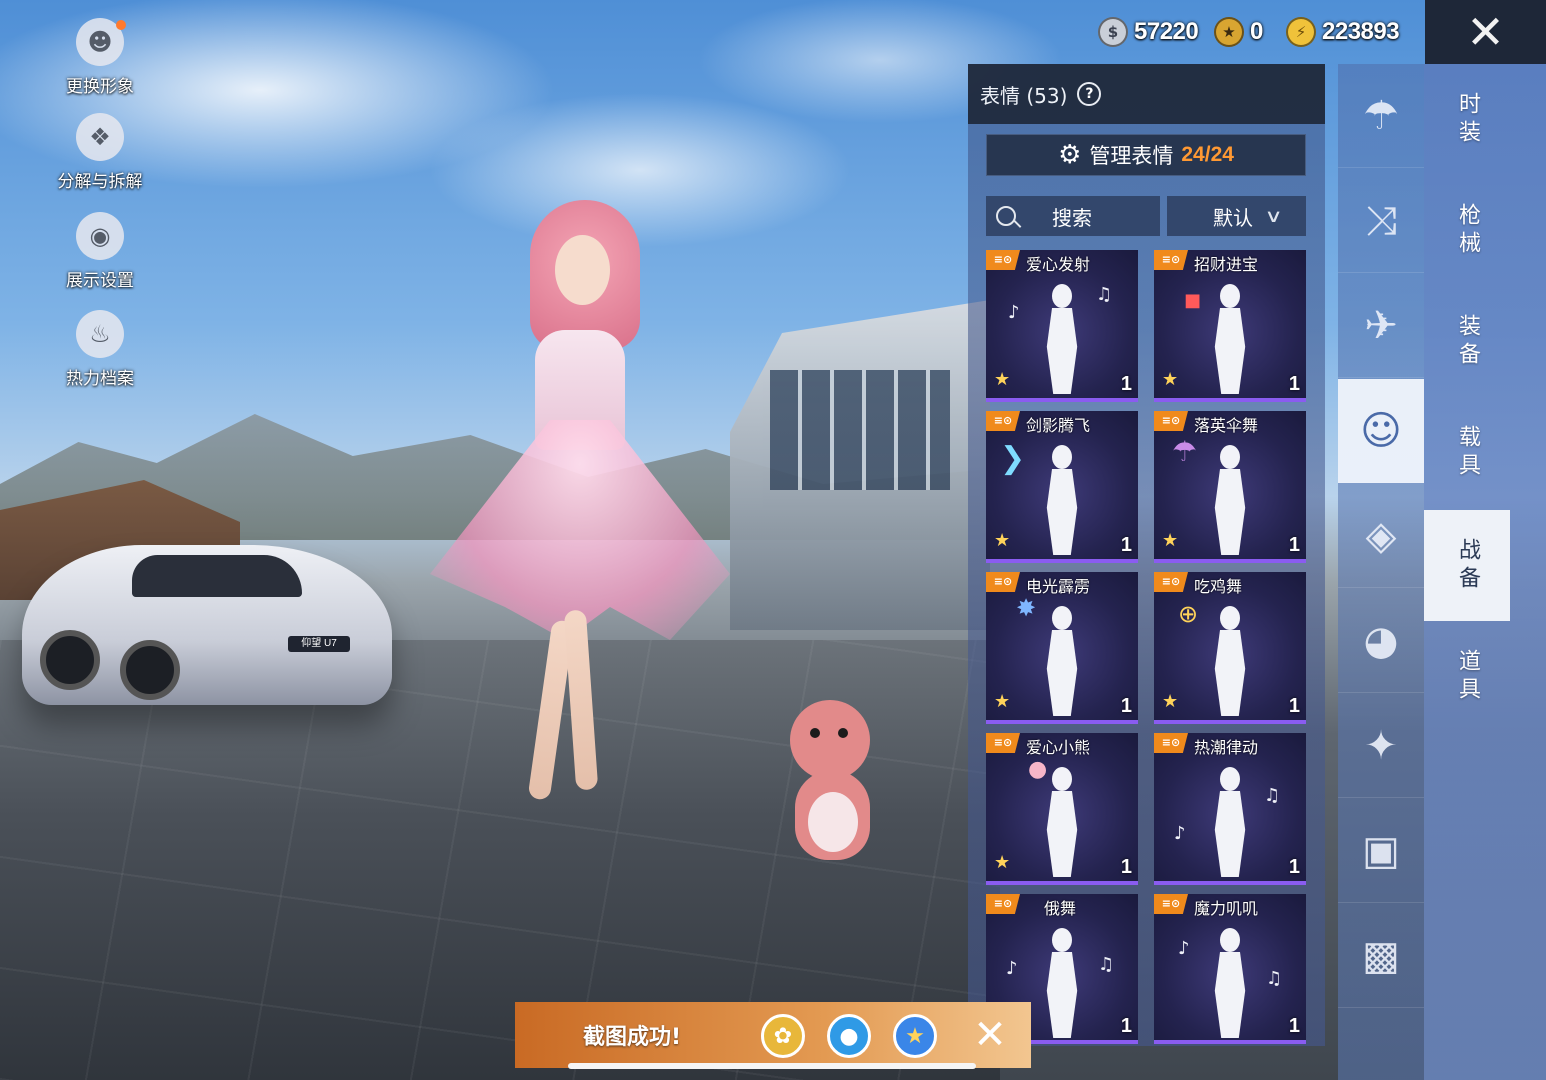  I want to click on music-note-icon: ♪, so click(1014, 312).